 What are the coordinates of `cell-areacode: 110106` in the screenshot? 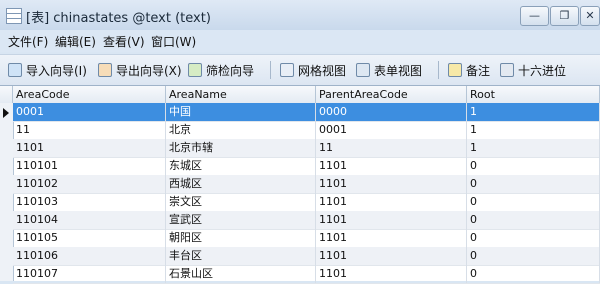 It's located at (89, 256).